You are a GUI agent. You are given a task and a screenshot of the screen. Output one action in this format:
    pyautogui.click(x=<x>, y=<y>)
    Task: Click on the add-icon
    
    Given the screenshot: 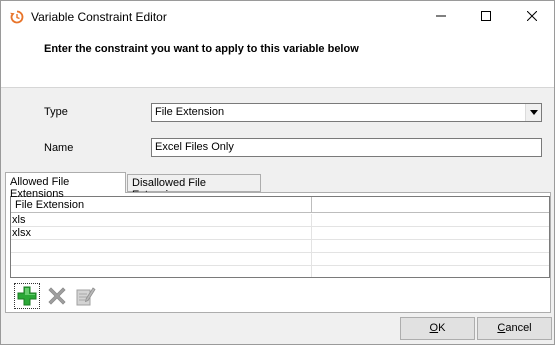 What is the action you would take?
    pyautogui.click(x=27, y=296)
    